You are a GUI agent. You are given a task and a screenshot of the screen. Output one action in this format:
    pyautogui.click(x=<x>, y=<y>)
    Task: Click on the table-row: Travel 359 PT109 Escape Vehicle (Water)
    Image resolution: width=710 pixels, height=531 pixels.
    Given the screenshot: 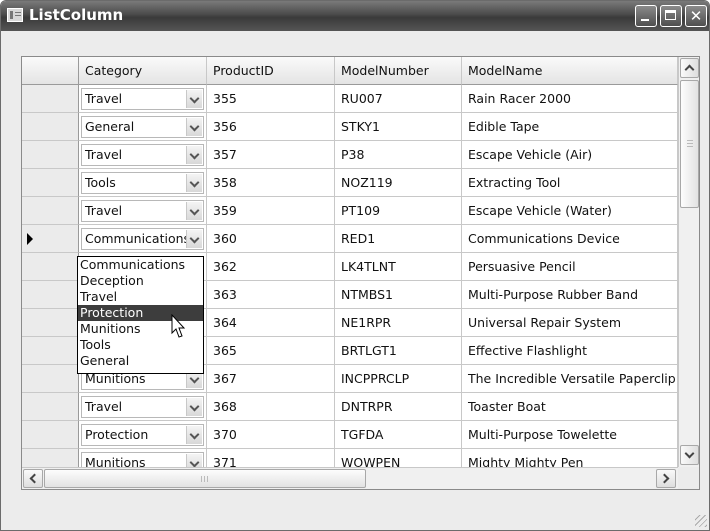 What is the action you would take?
    pyautogui.click(x=350, y=211)
    